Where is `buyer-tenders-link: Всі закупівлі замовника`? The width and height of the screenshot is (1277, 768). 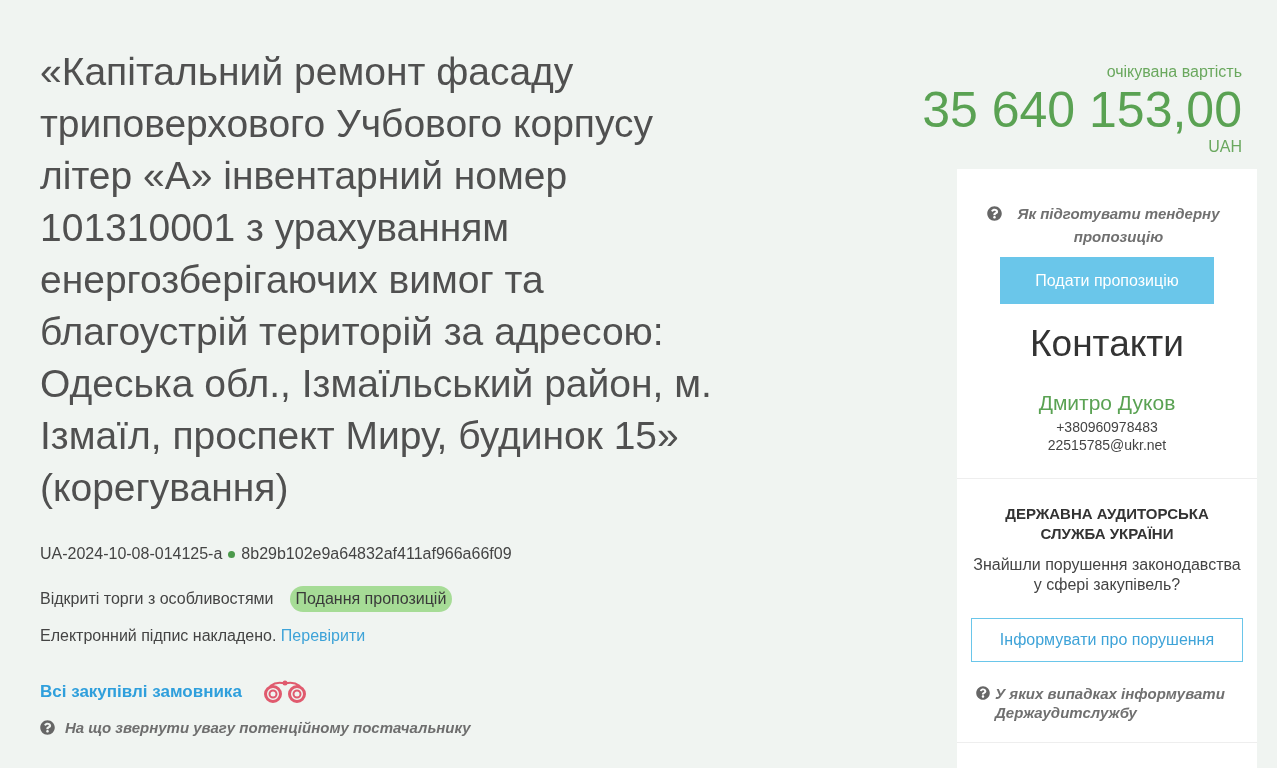
buyer-tenders-link: Всі закупівлі замовника is located at coordinates (141, 692).